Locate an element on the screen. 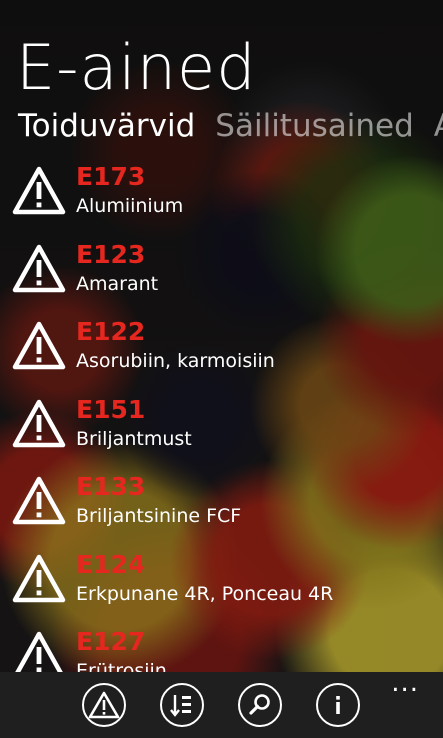 Image resolution: width=443 pixels, height=738 pixels. additive-name: Asorubiin, karmoisiin is located at coordinates (175, 361).